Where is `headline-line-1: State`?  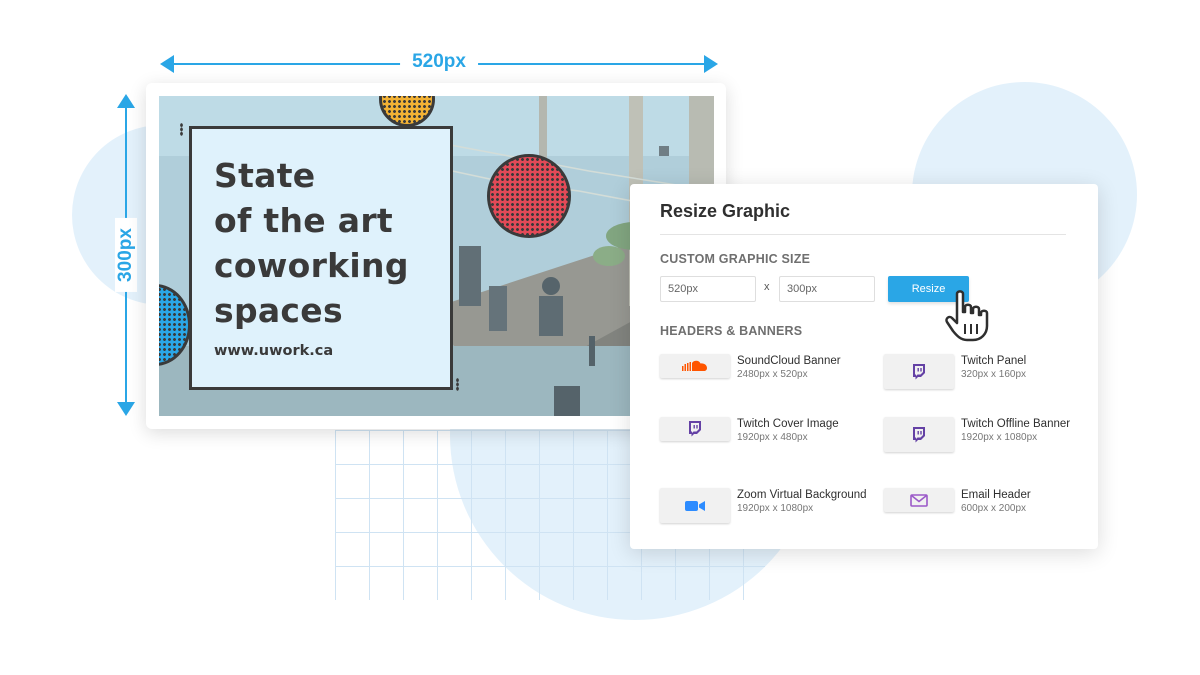 headline-line-1: State is located at coordinates (265, 175).